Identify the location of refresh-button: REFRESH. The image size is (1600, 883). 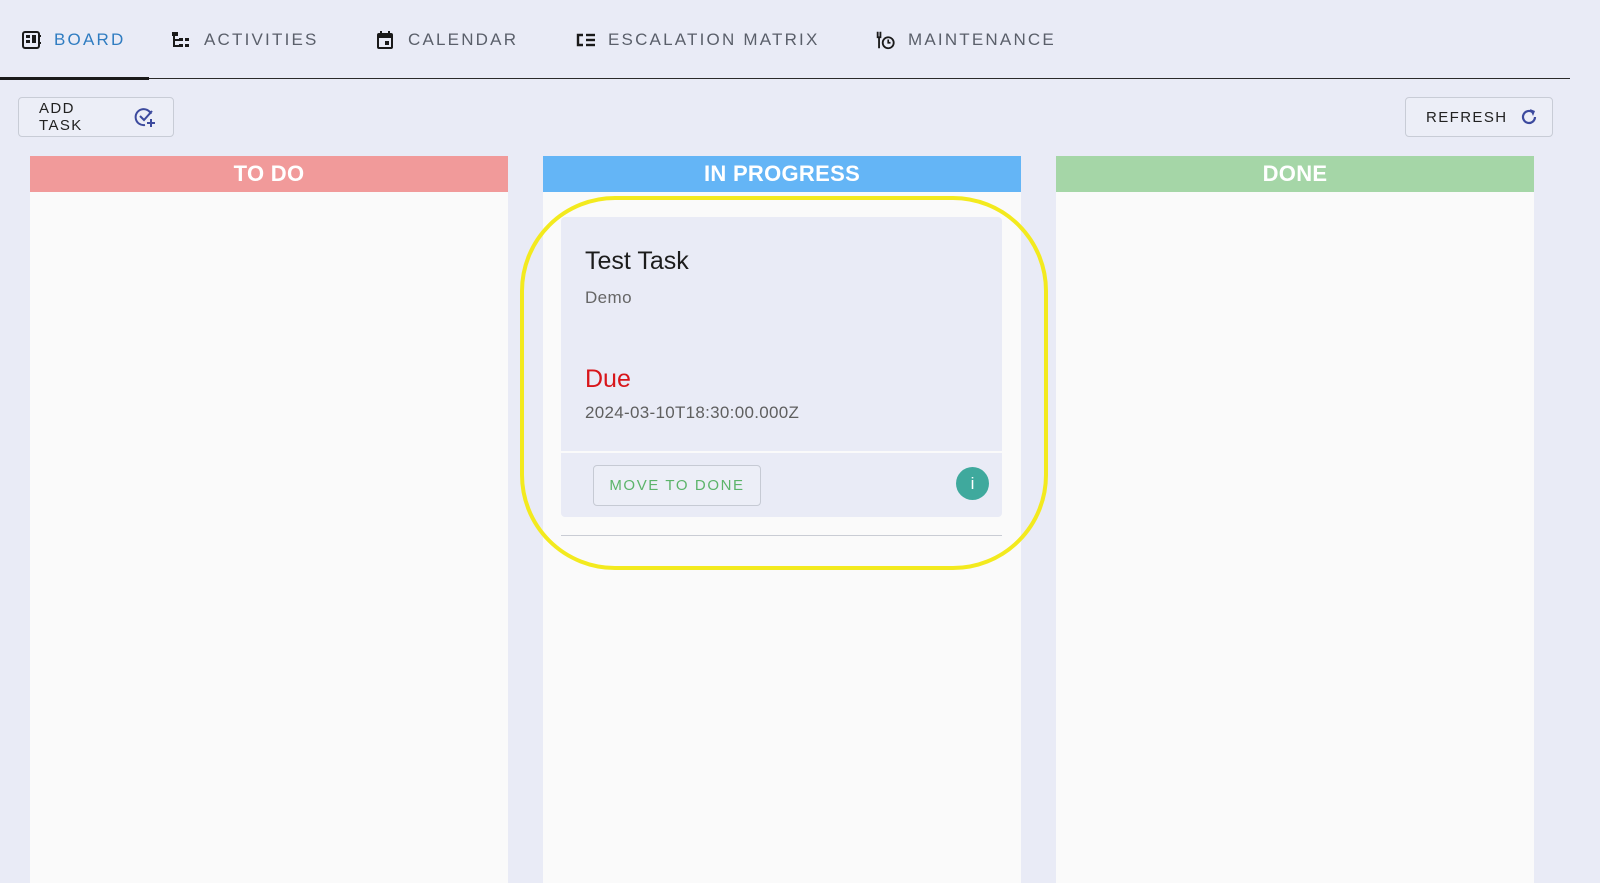
(1479, 117).